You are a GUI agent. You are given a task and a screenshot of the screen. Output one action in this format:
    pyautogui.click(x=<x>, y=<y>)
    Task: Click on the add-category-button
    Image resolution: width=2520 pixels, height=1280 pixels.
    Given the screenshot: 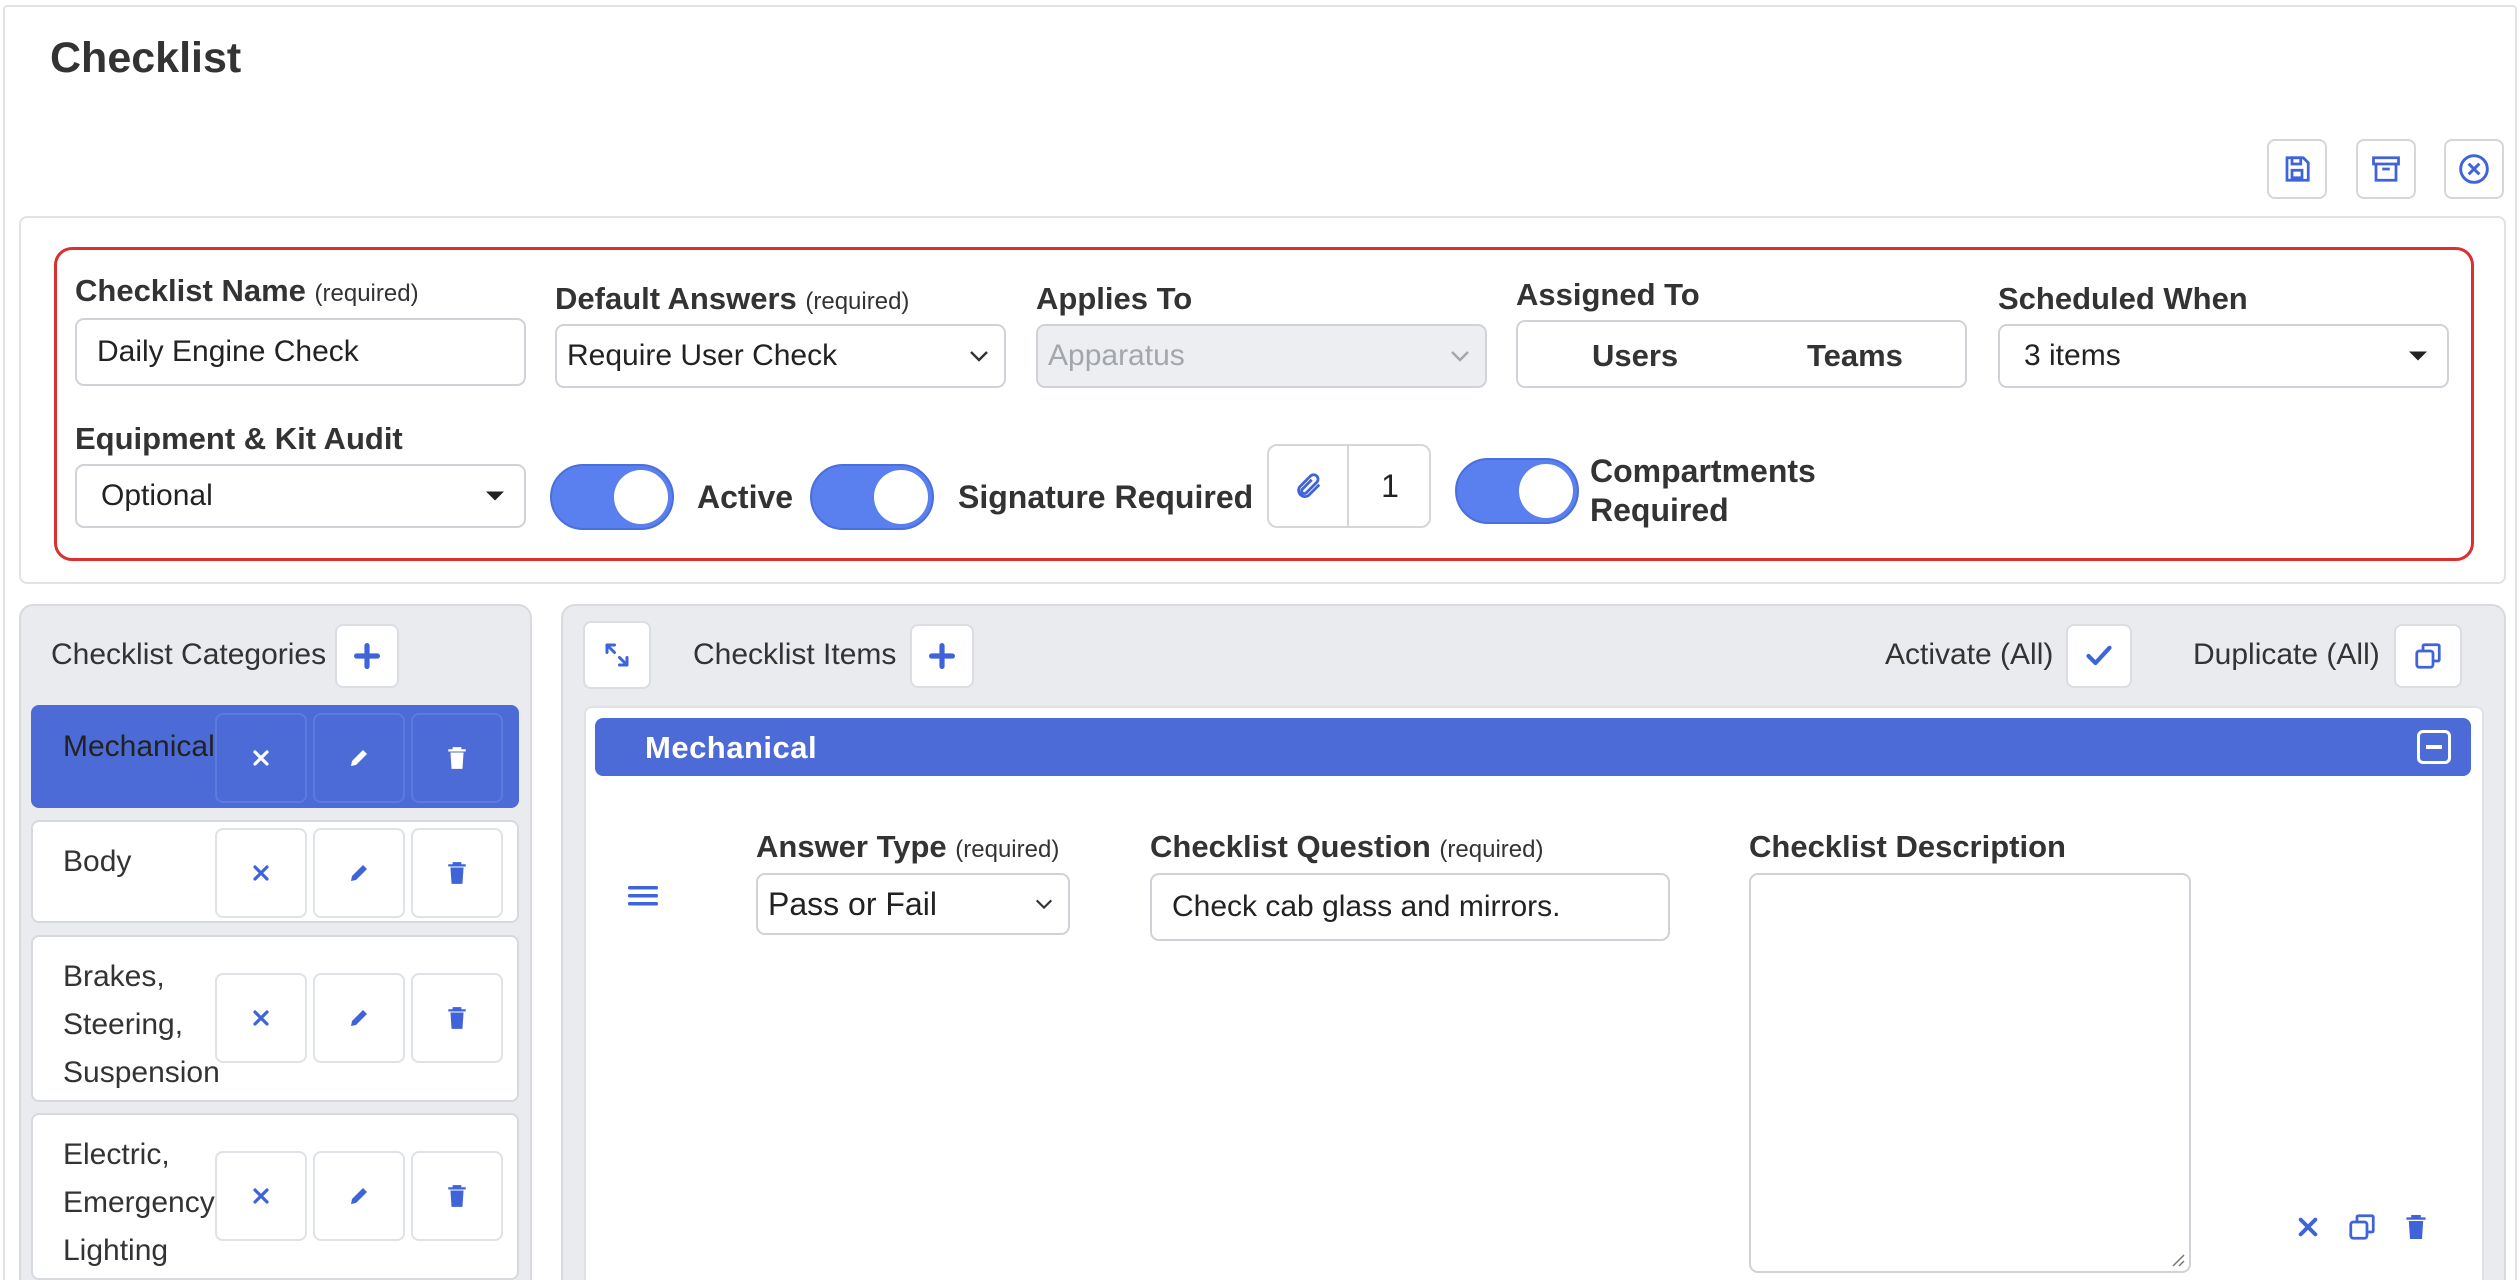 What is the action you would take?
    pyautogui.click(x=367, y=656)
    